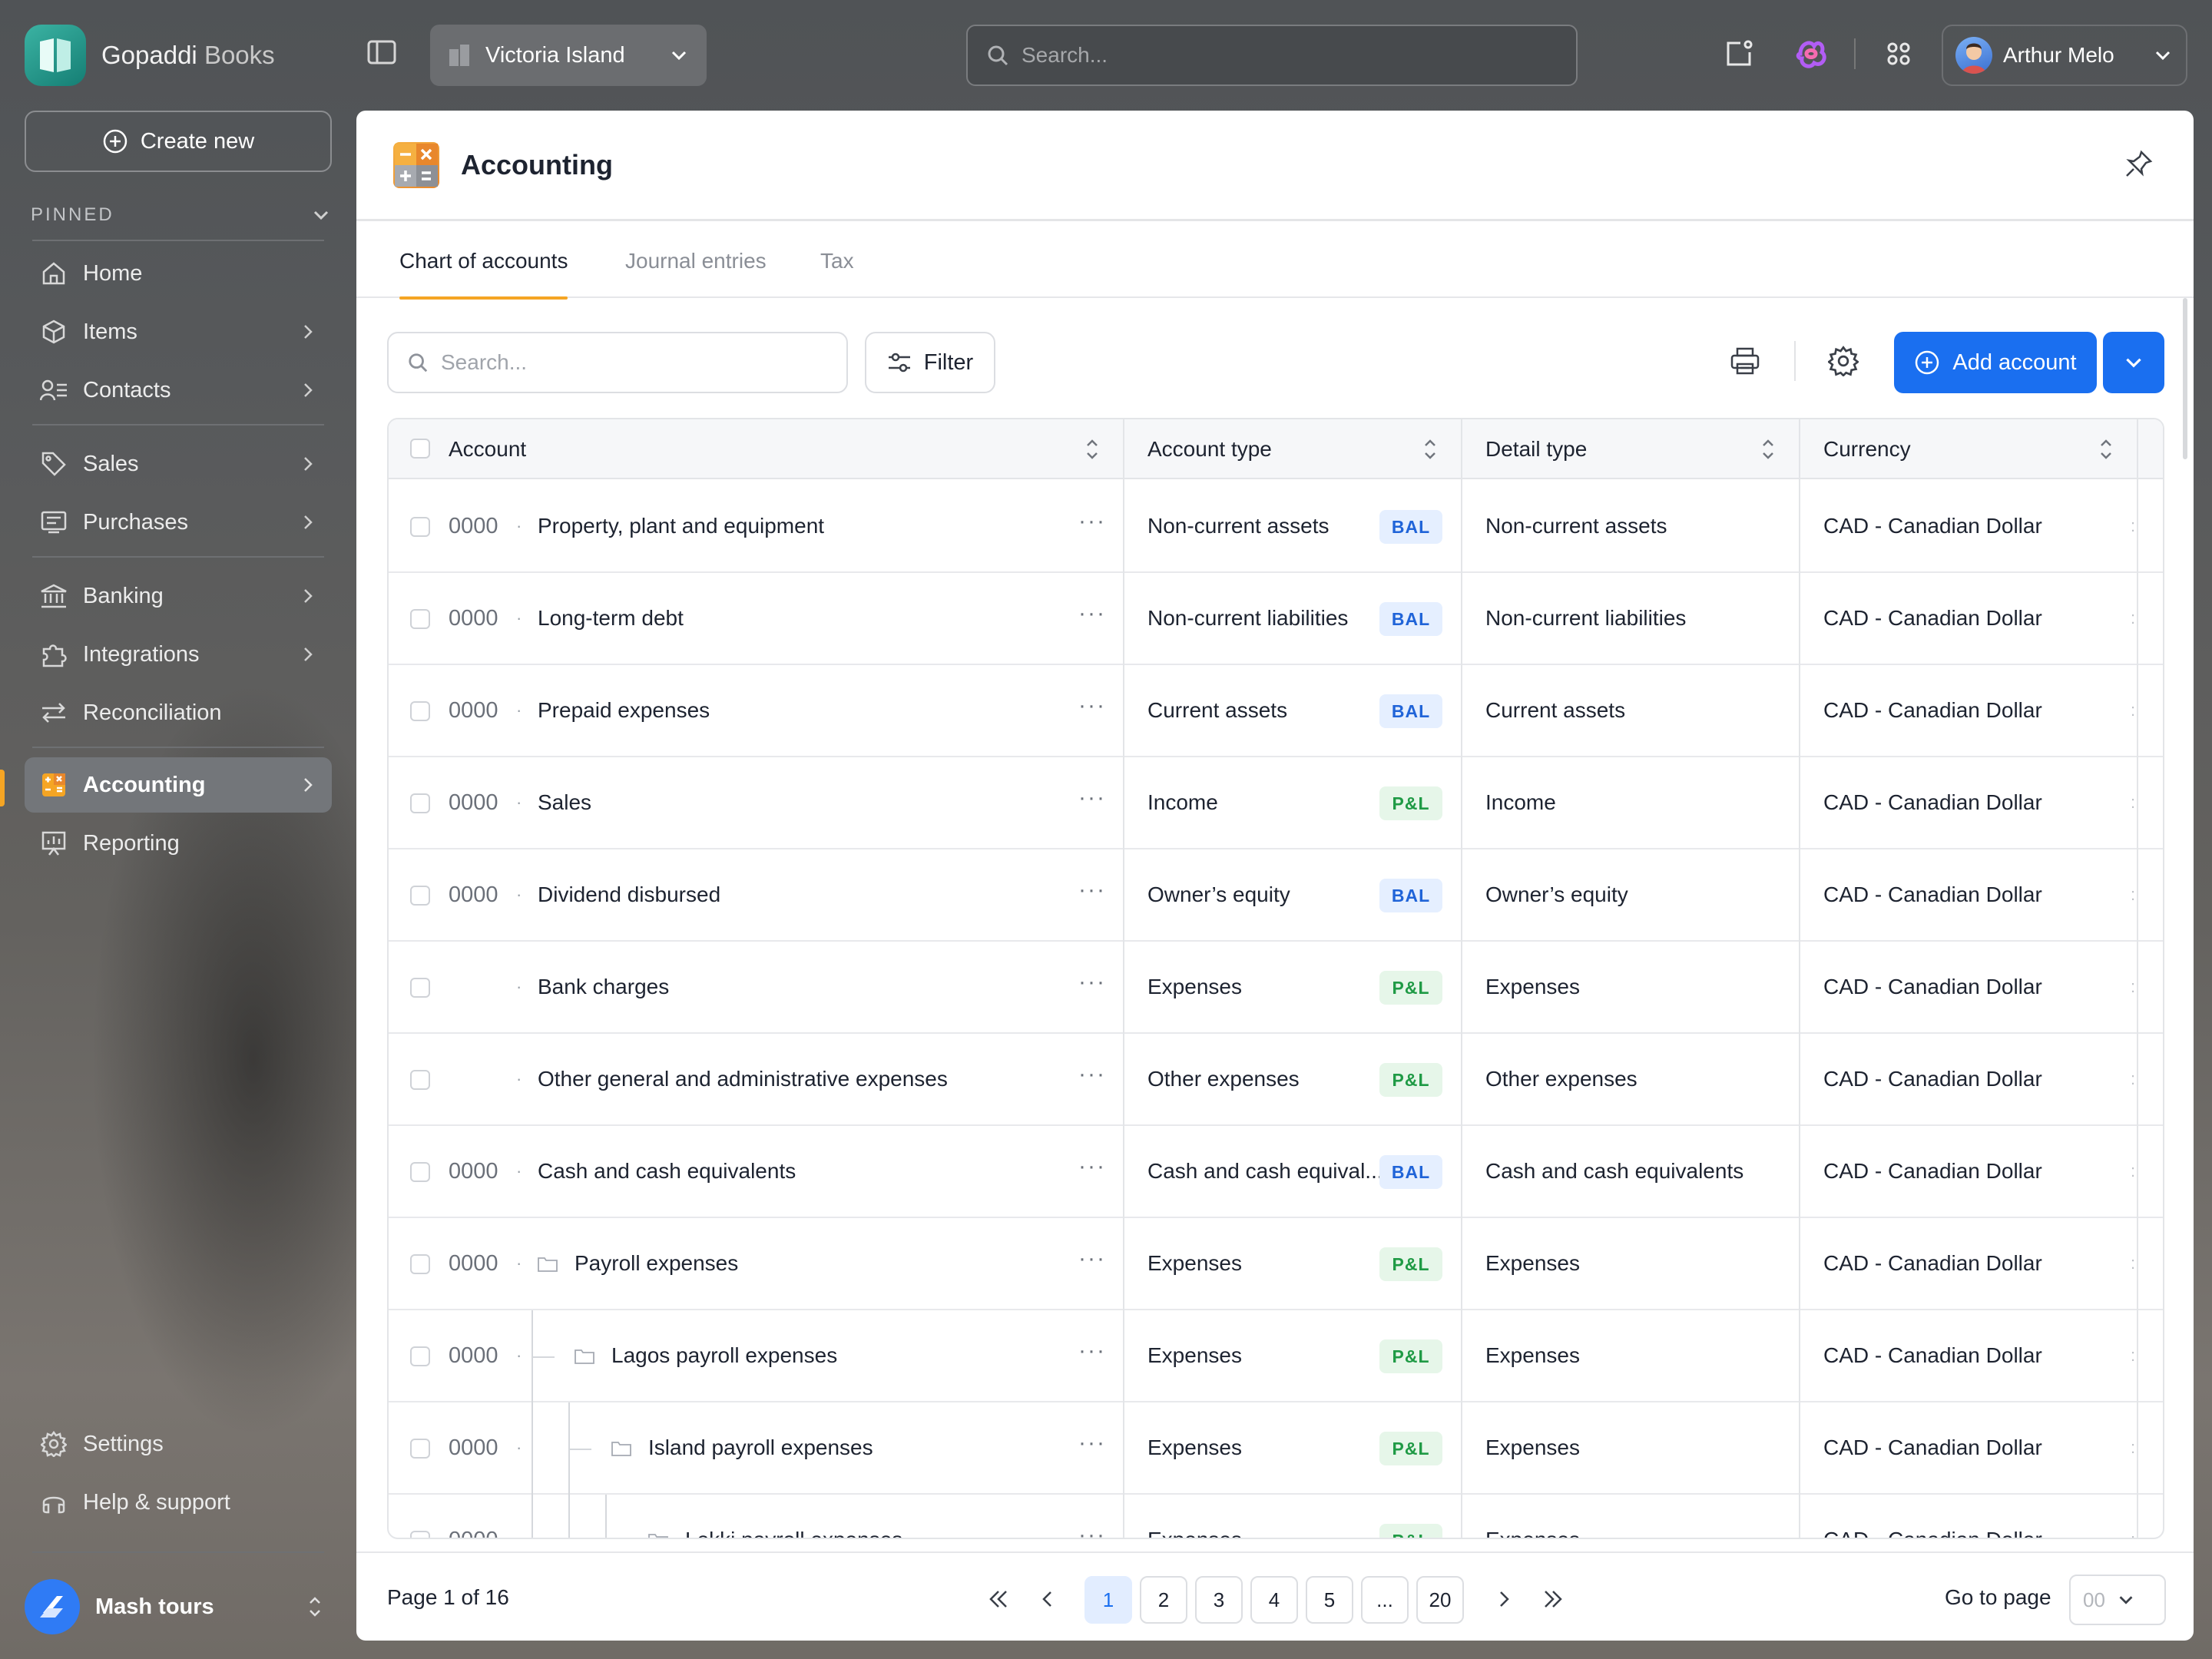 The height and width of the screenshot is (1659, 2212). Describe the element at coordinates (1811, 54) in the screenshot. I see `ai-assistant-icon` at that location.